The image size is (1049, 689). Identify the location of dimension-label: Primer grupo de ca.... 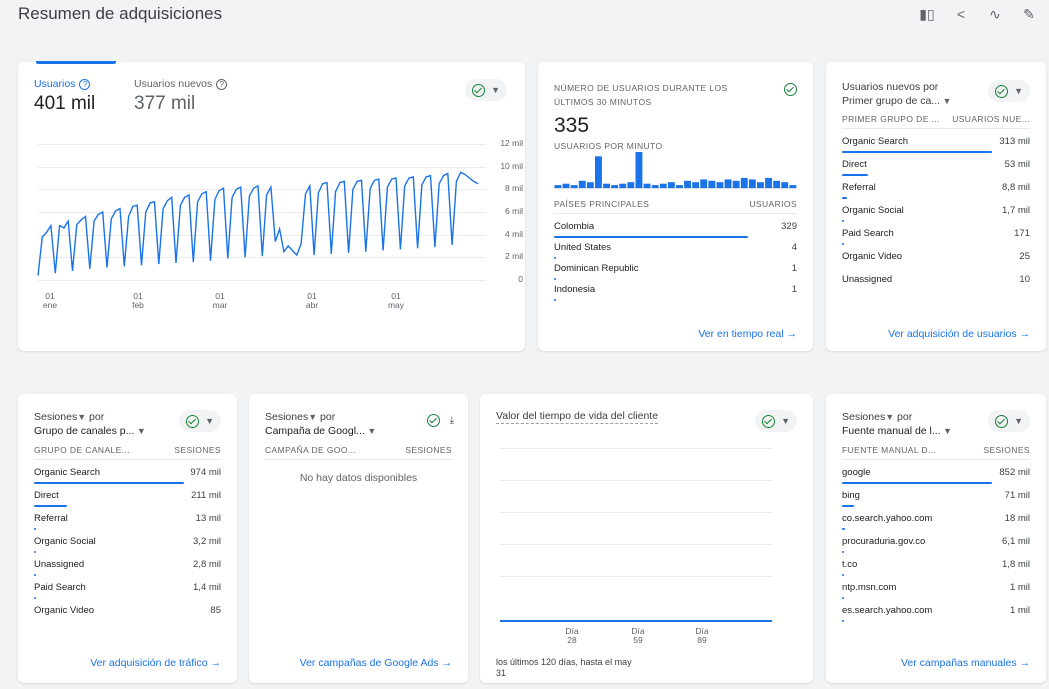
(891, 101).